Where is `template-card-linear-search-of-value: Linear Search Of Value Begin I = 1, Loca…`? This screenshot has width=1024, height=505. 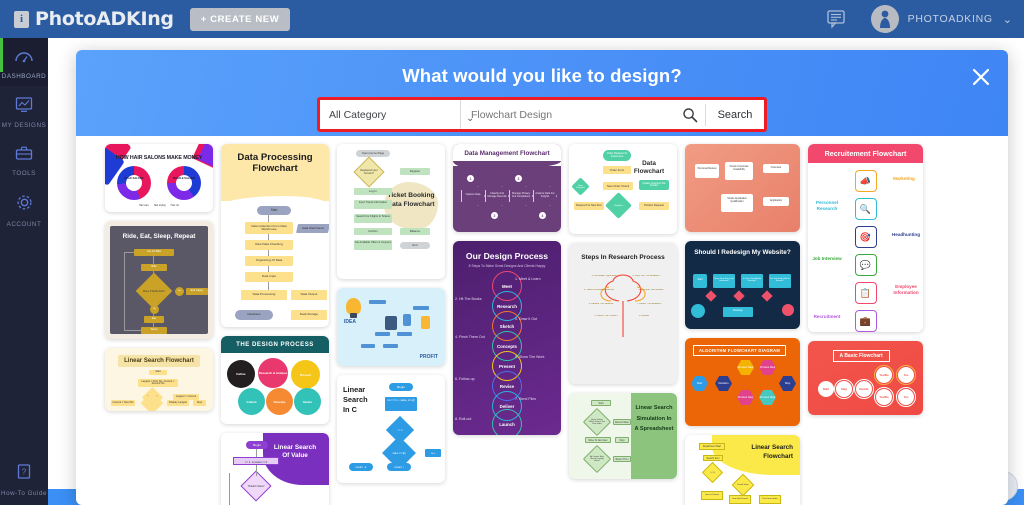 template-card-linear-search-of-value: Linear Search Of Value Begin I = 1, Loca… is located at coordinates (275, 469).